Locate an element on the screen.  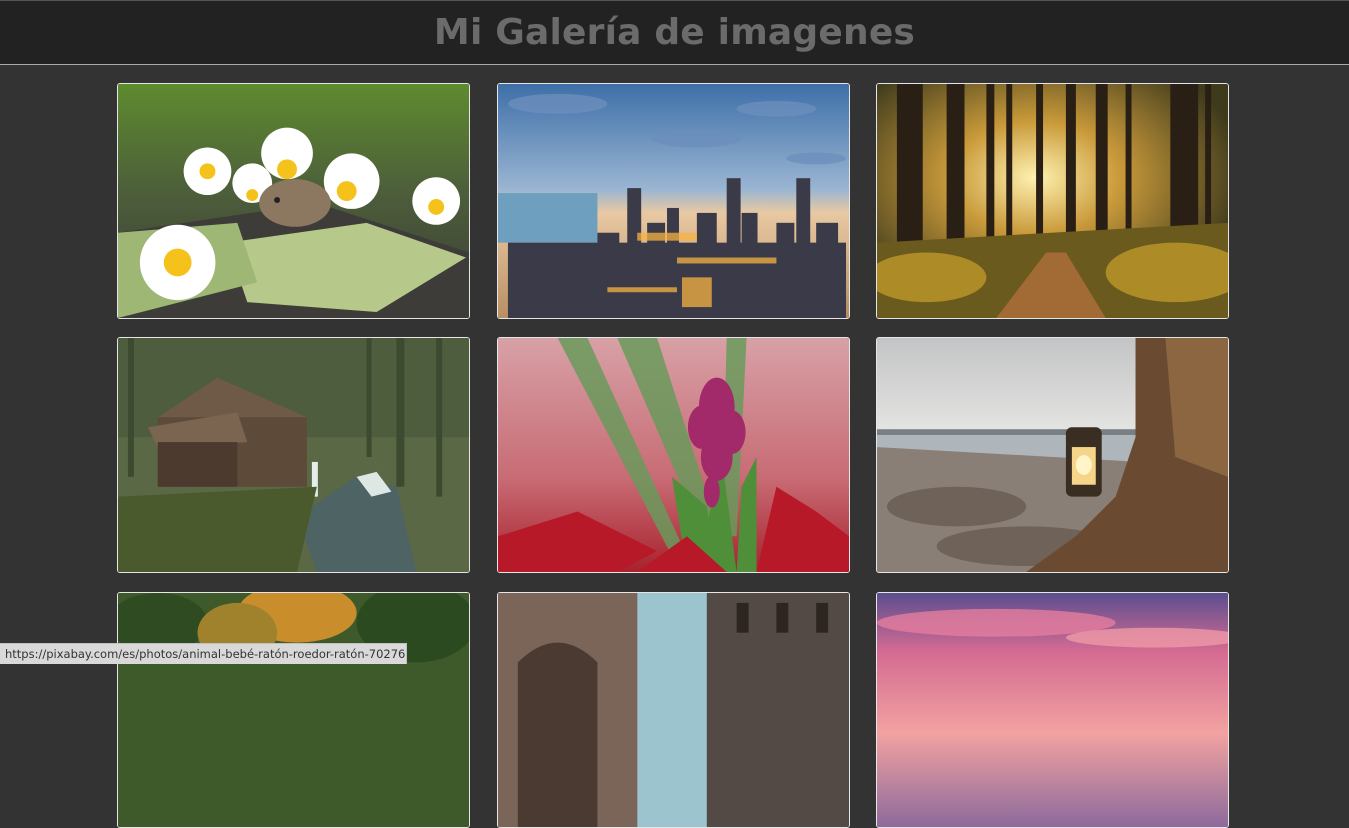
page-header: Mi Galería de imagenes is located at coordinates (674, 32).